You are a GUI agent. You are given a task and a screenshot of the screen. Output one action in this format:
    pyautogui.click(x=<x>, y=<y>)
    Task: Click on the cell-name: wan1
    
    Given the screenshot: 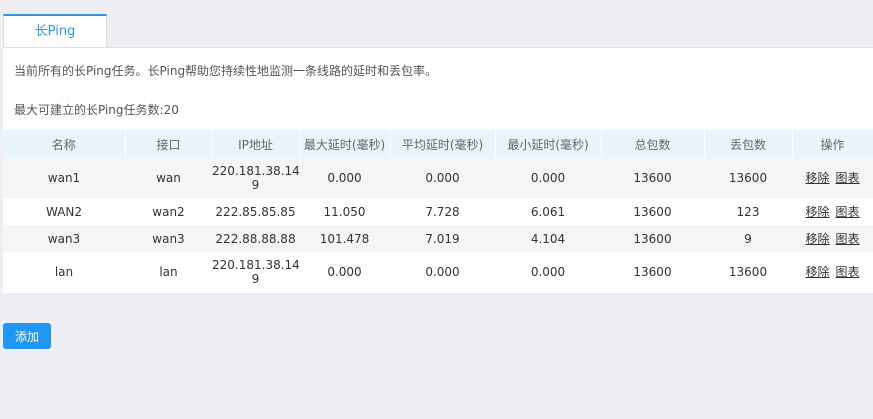 What is the action you would take?
    pyautogui.click(x=64, y=178)
    